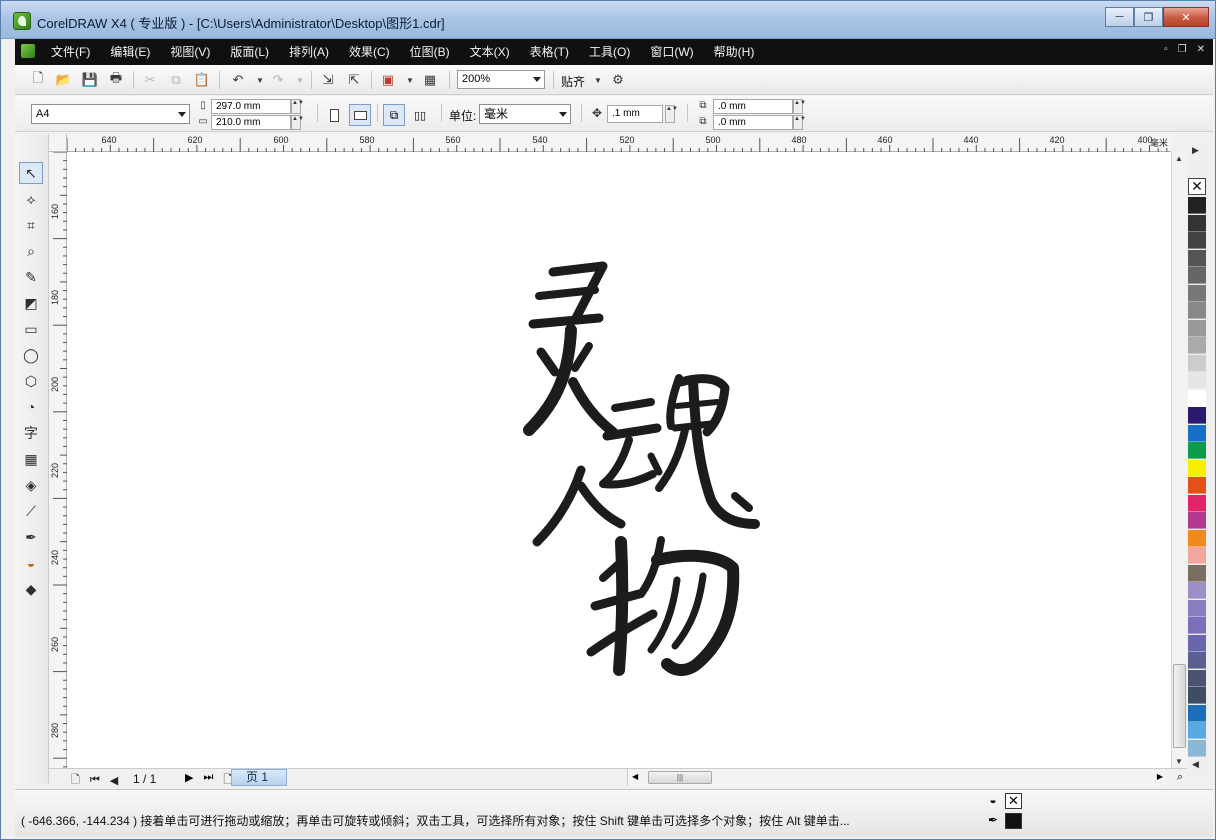 The width and height of the screenshot is (1216, 840). Describe the element at coordinates (31, 303) in the screenshot. I see `smart-fill-tool-icon: ◩` at that location.